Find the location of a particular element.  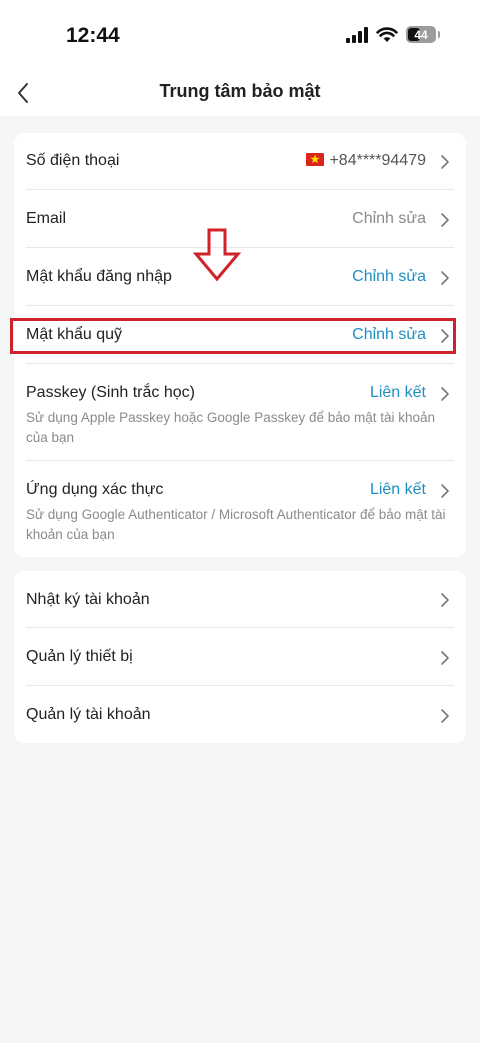

device-management-row: Quản lý thiết bị is located at coordinates (240, 657).